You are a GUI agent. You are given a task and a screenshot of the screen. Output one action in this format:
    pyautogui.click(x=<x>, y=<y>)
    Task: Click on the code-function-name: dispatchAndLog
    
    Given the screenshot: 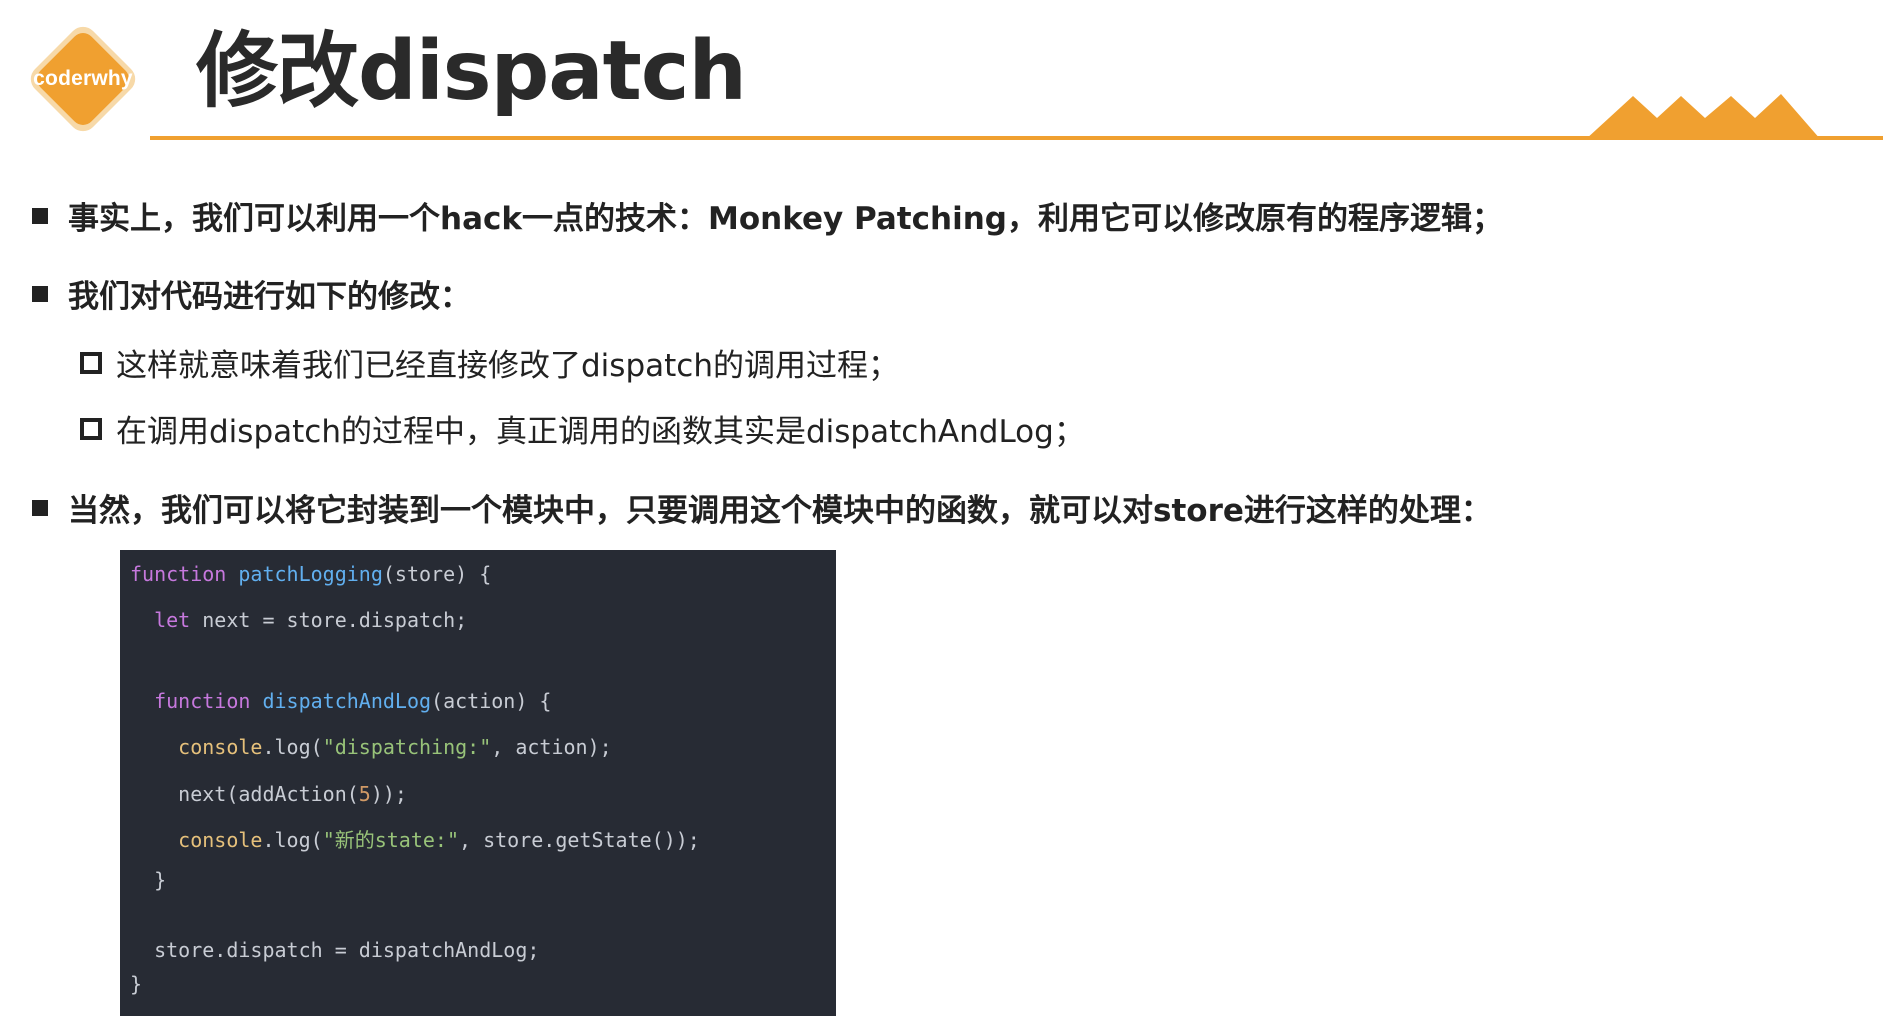 What is the action you would take?
    pyautogui.click(x=347, y=701)
    